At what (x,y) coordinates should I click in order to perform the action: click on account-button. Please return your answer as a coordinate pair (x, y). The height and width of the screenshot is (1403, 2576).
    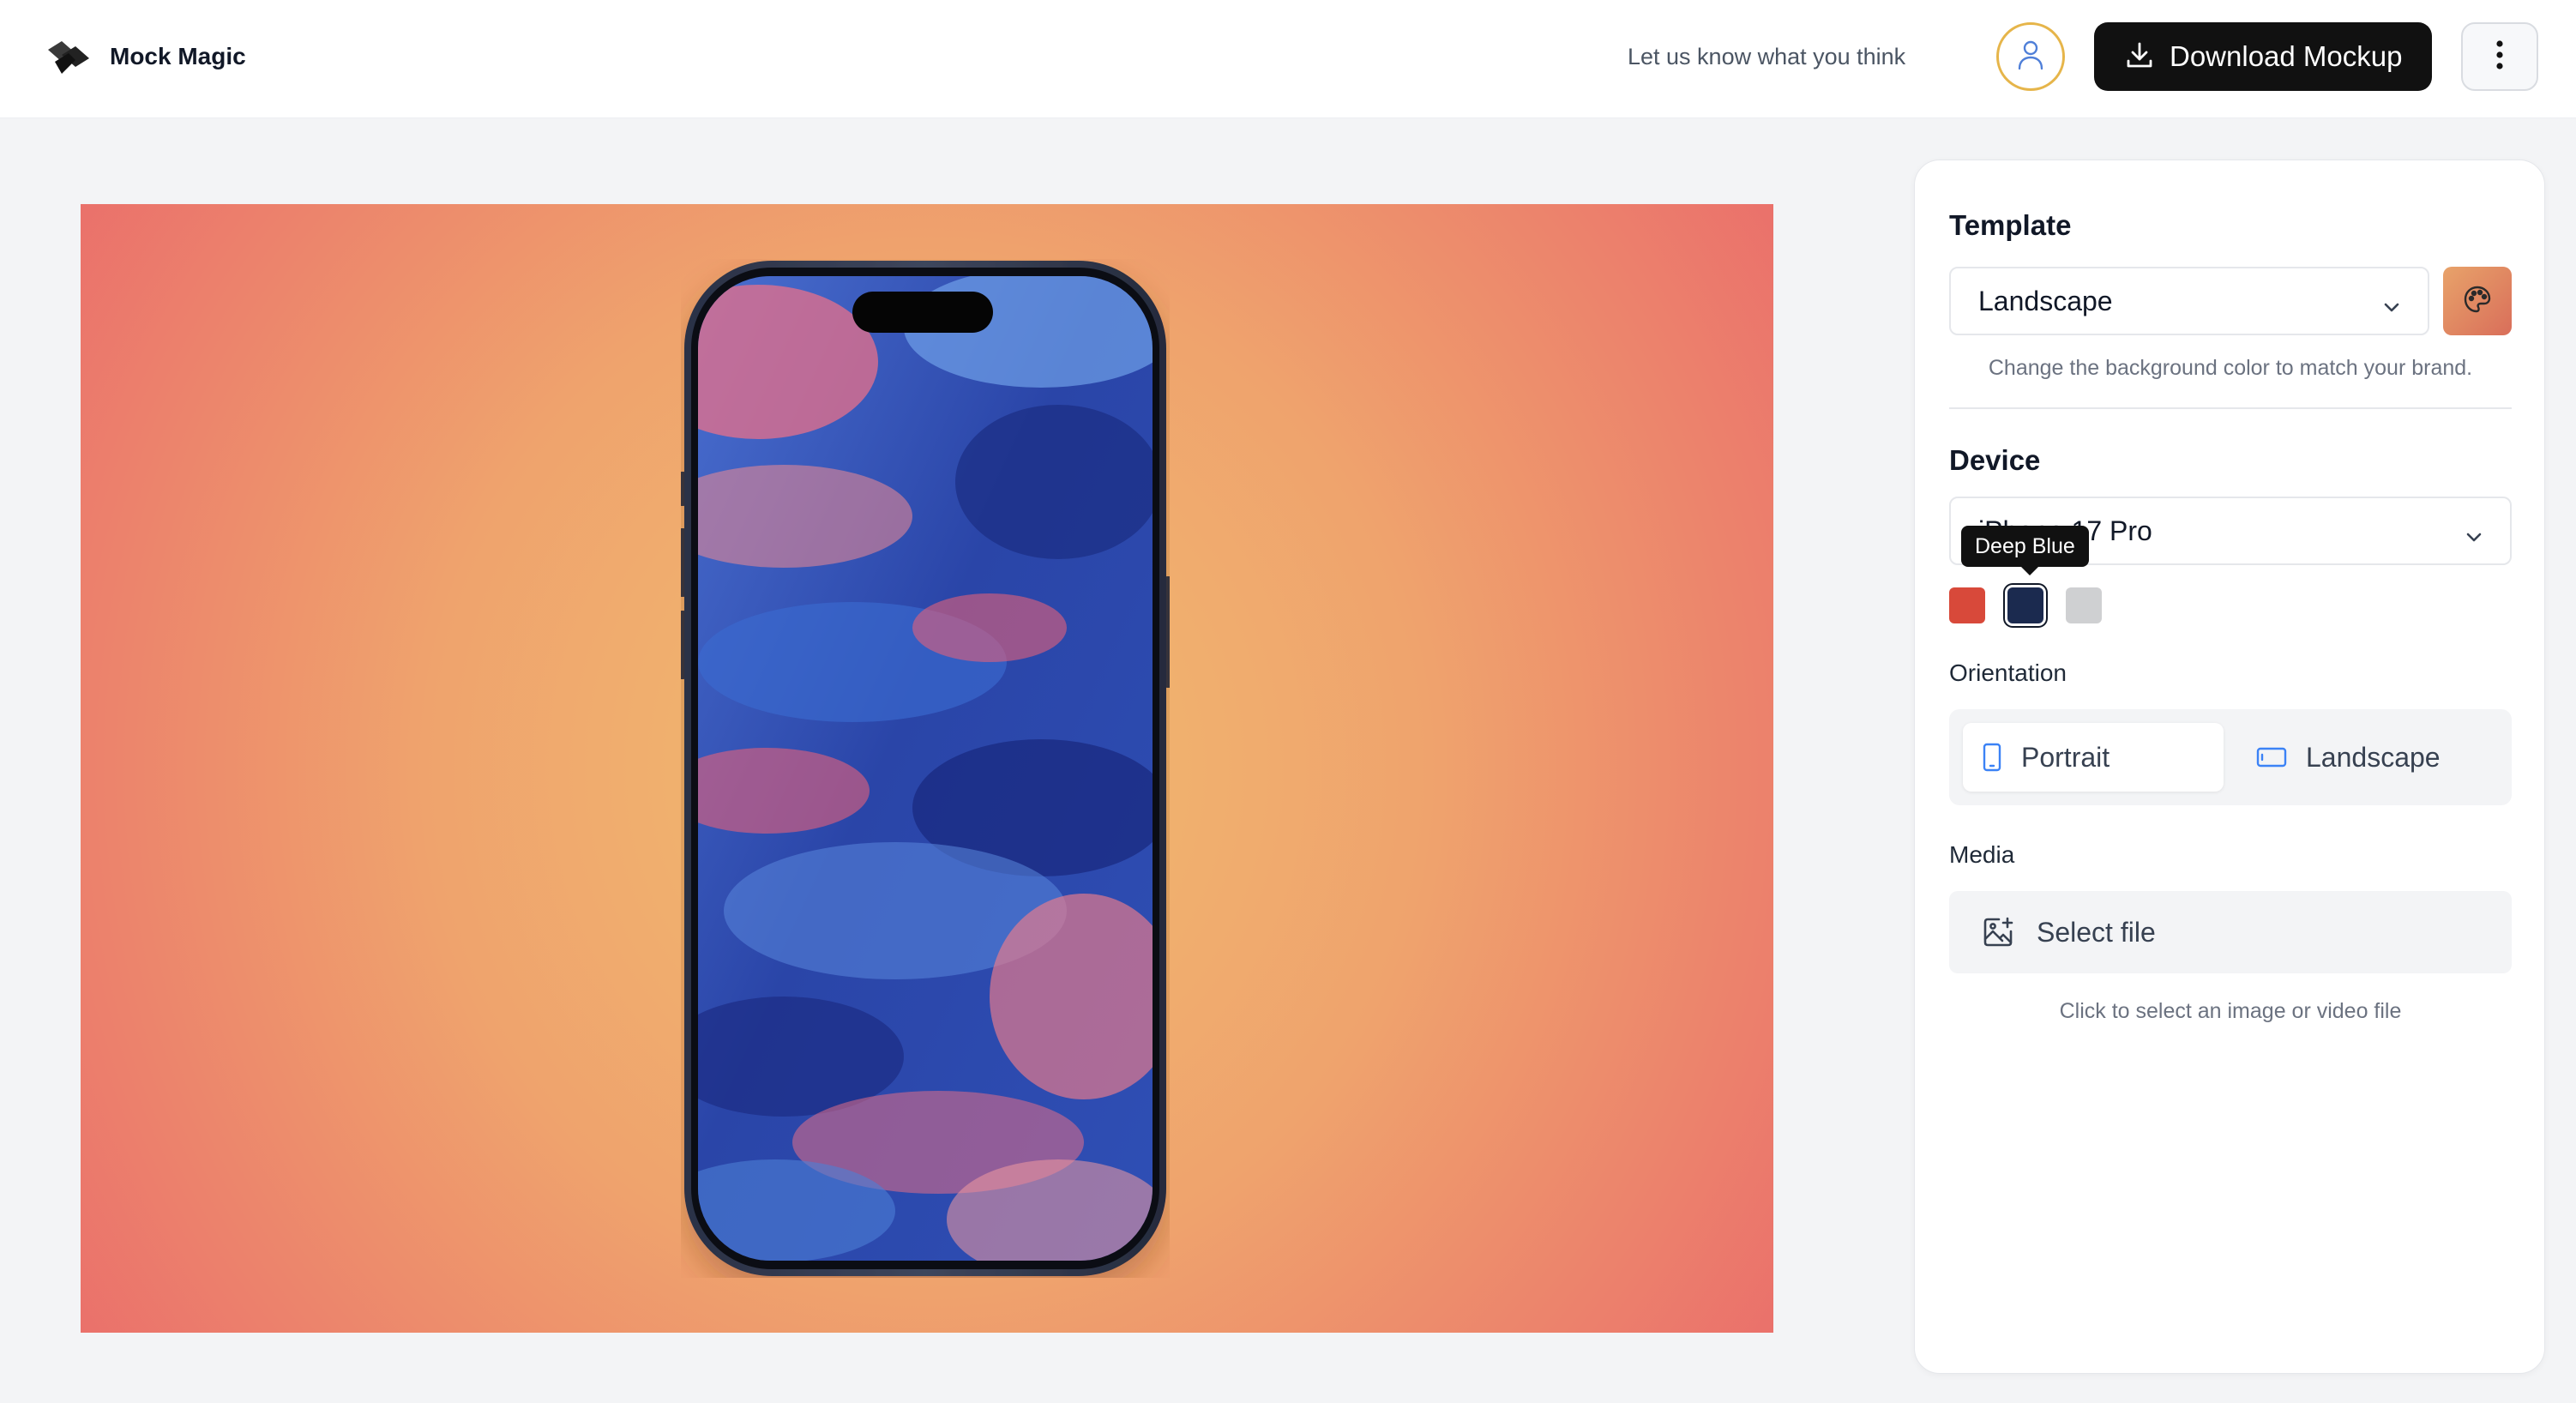
    Looking at the image, I should click on (2031, 57).